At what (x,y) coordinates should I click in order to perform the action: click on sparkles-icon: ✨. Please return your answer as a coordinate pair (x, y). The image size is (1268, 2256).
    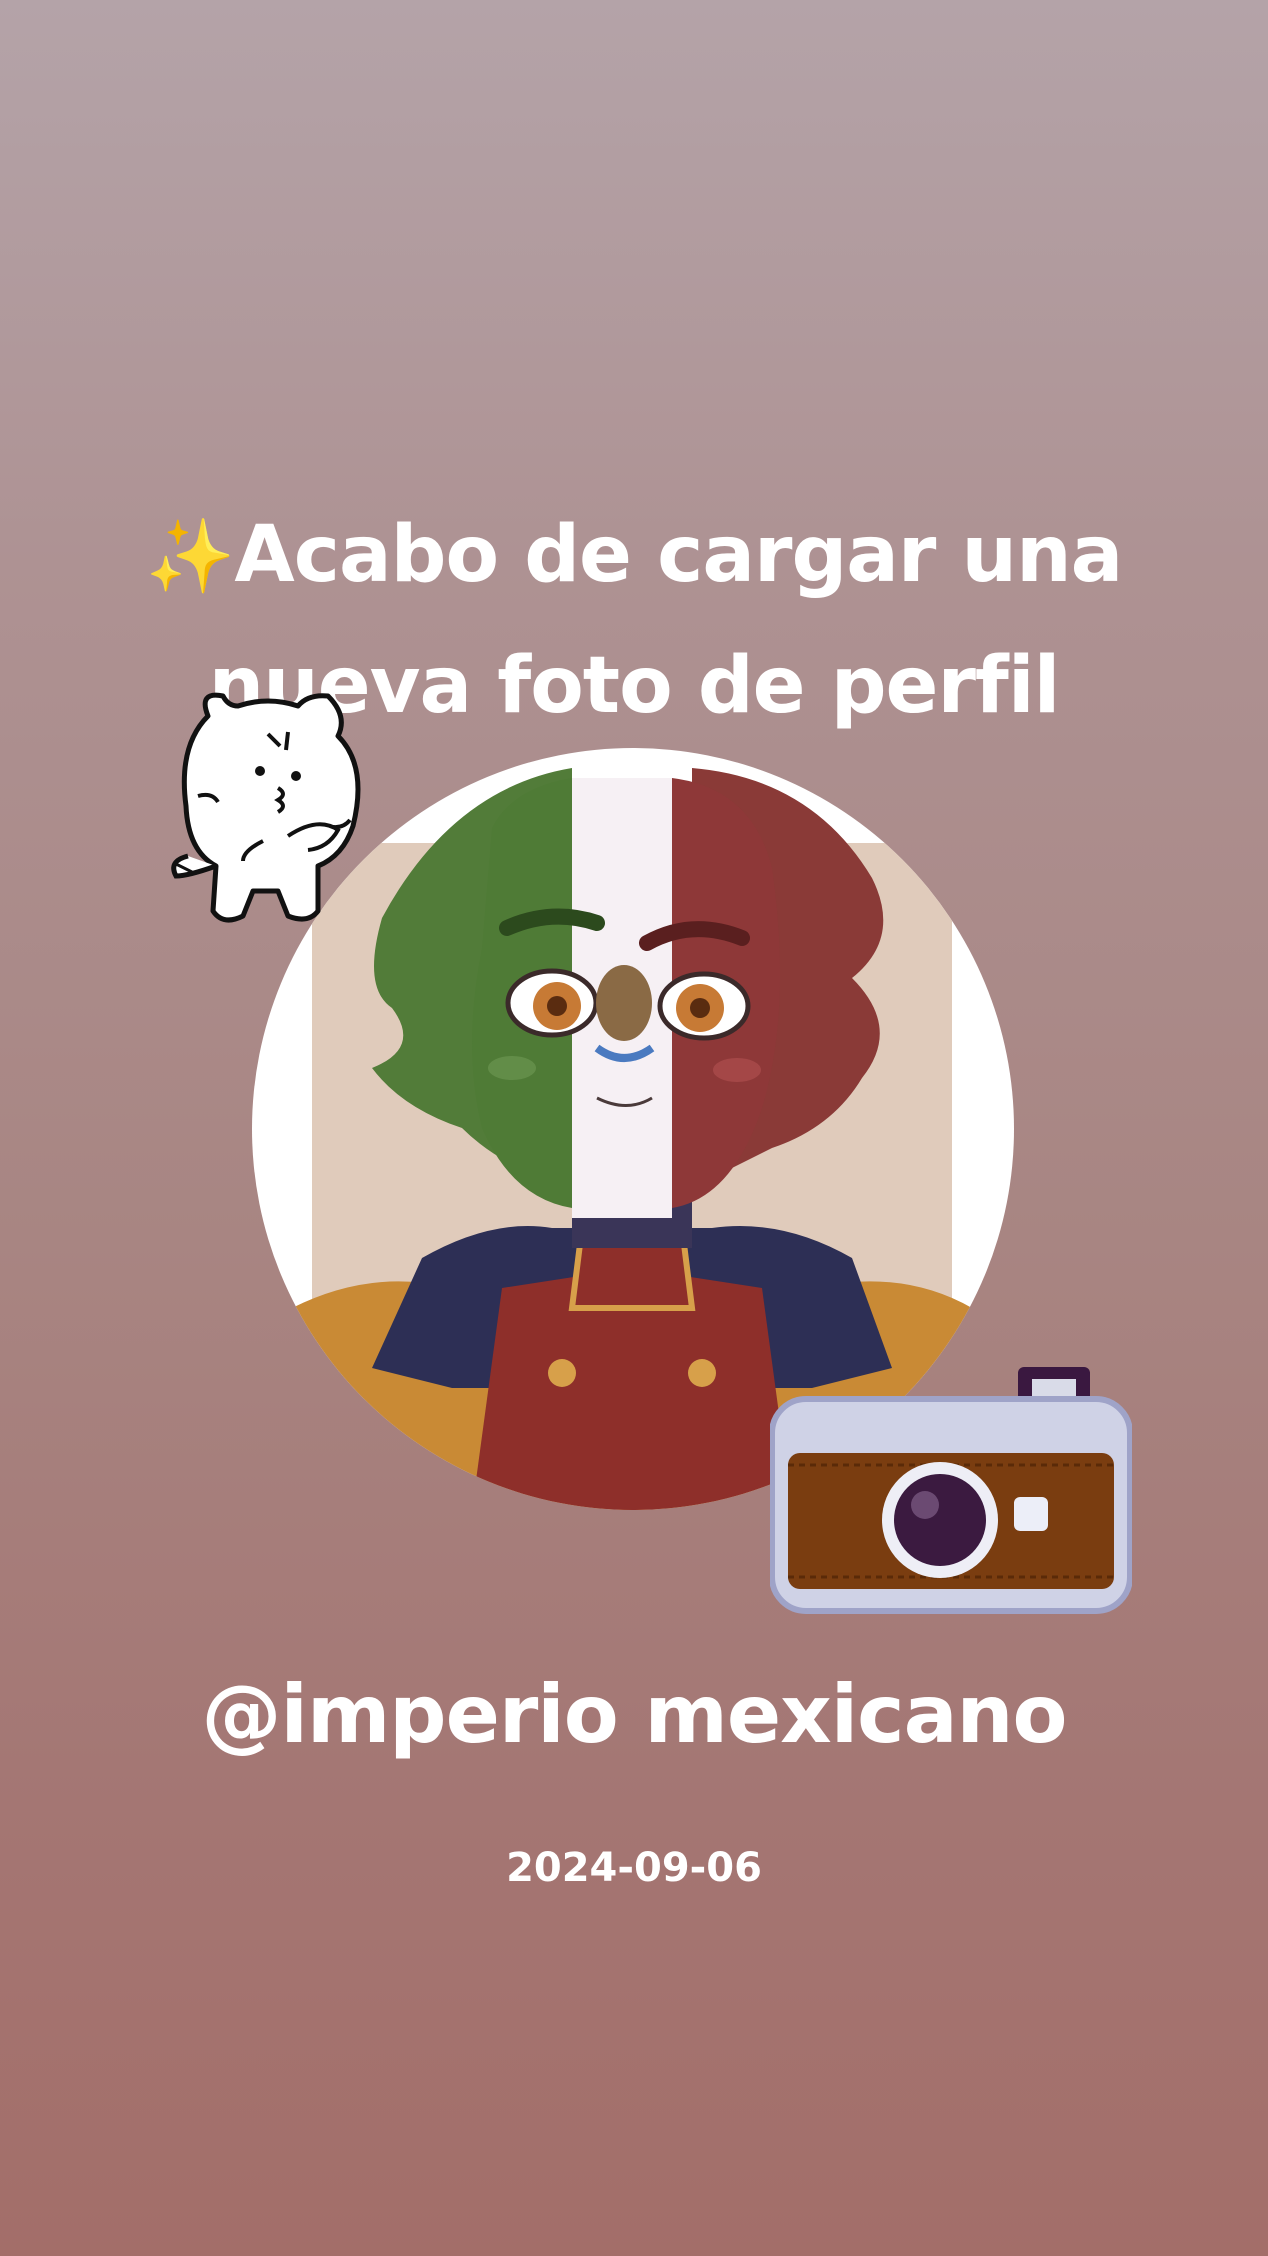
    Looking at the image, I should click on (190, 556).